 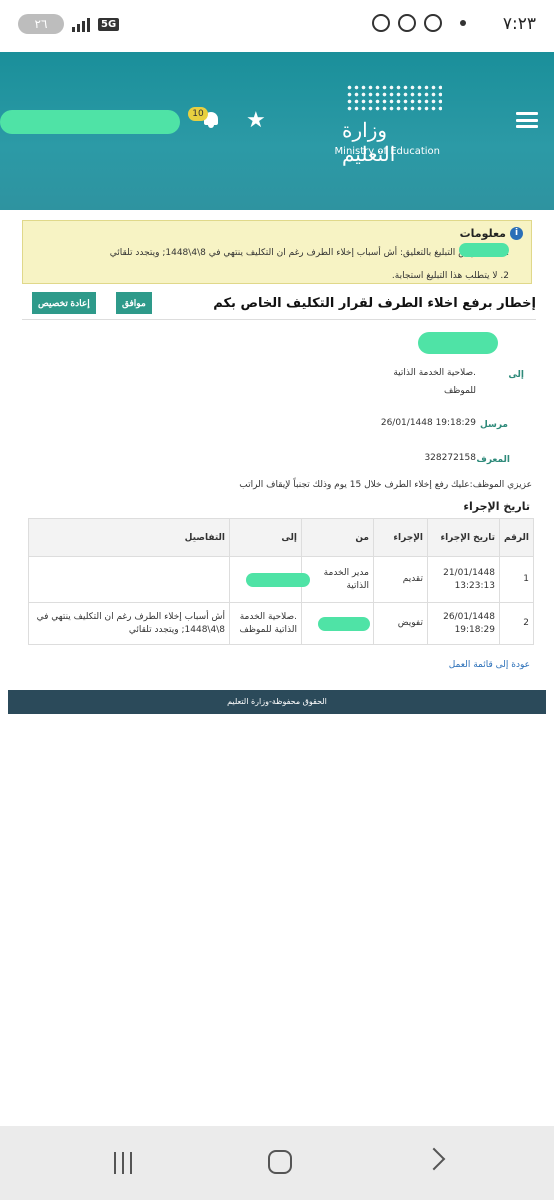 I want to click on to-label: إلى, so click(x=516, y=375).